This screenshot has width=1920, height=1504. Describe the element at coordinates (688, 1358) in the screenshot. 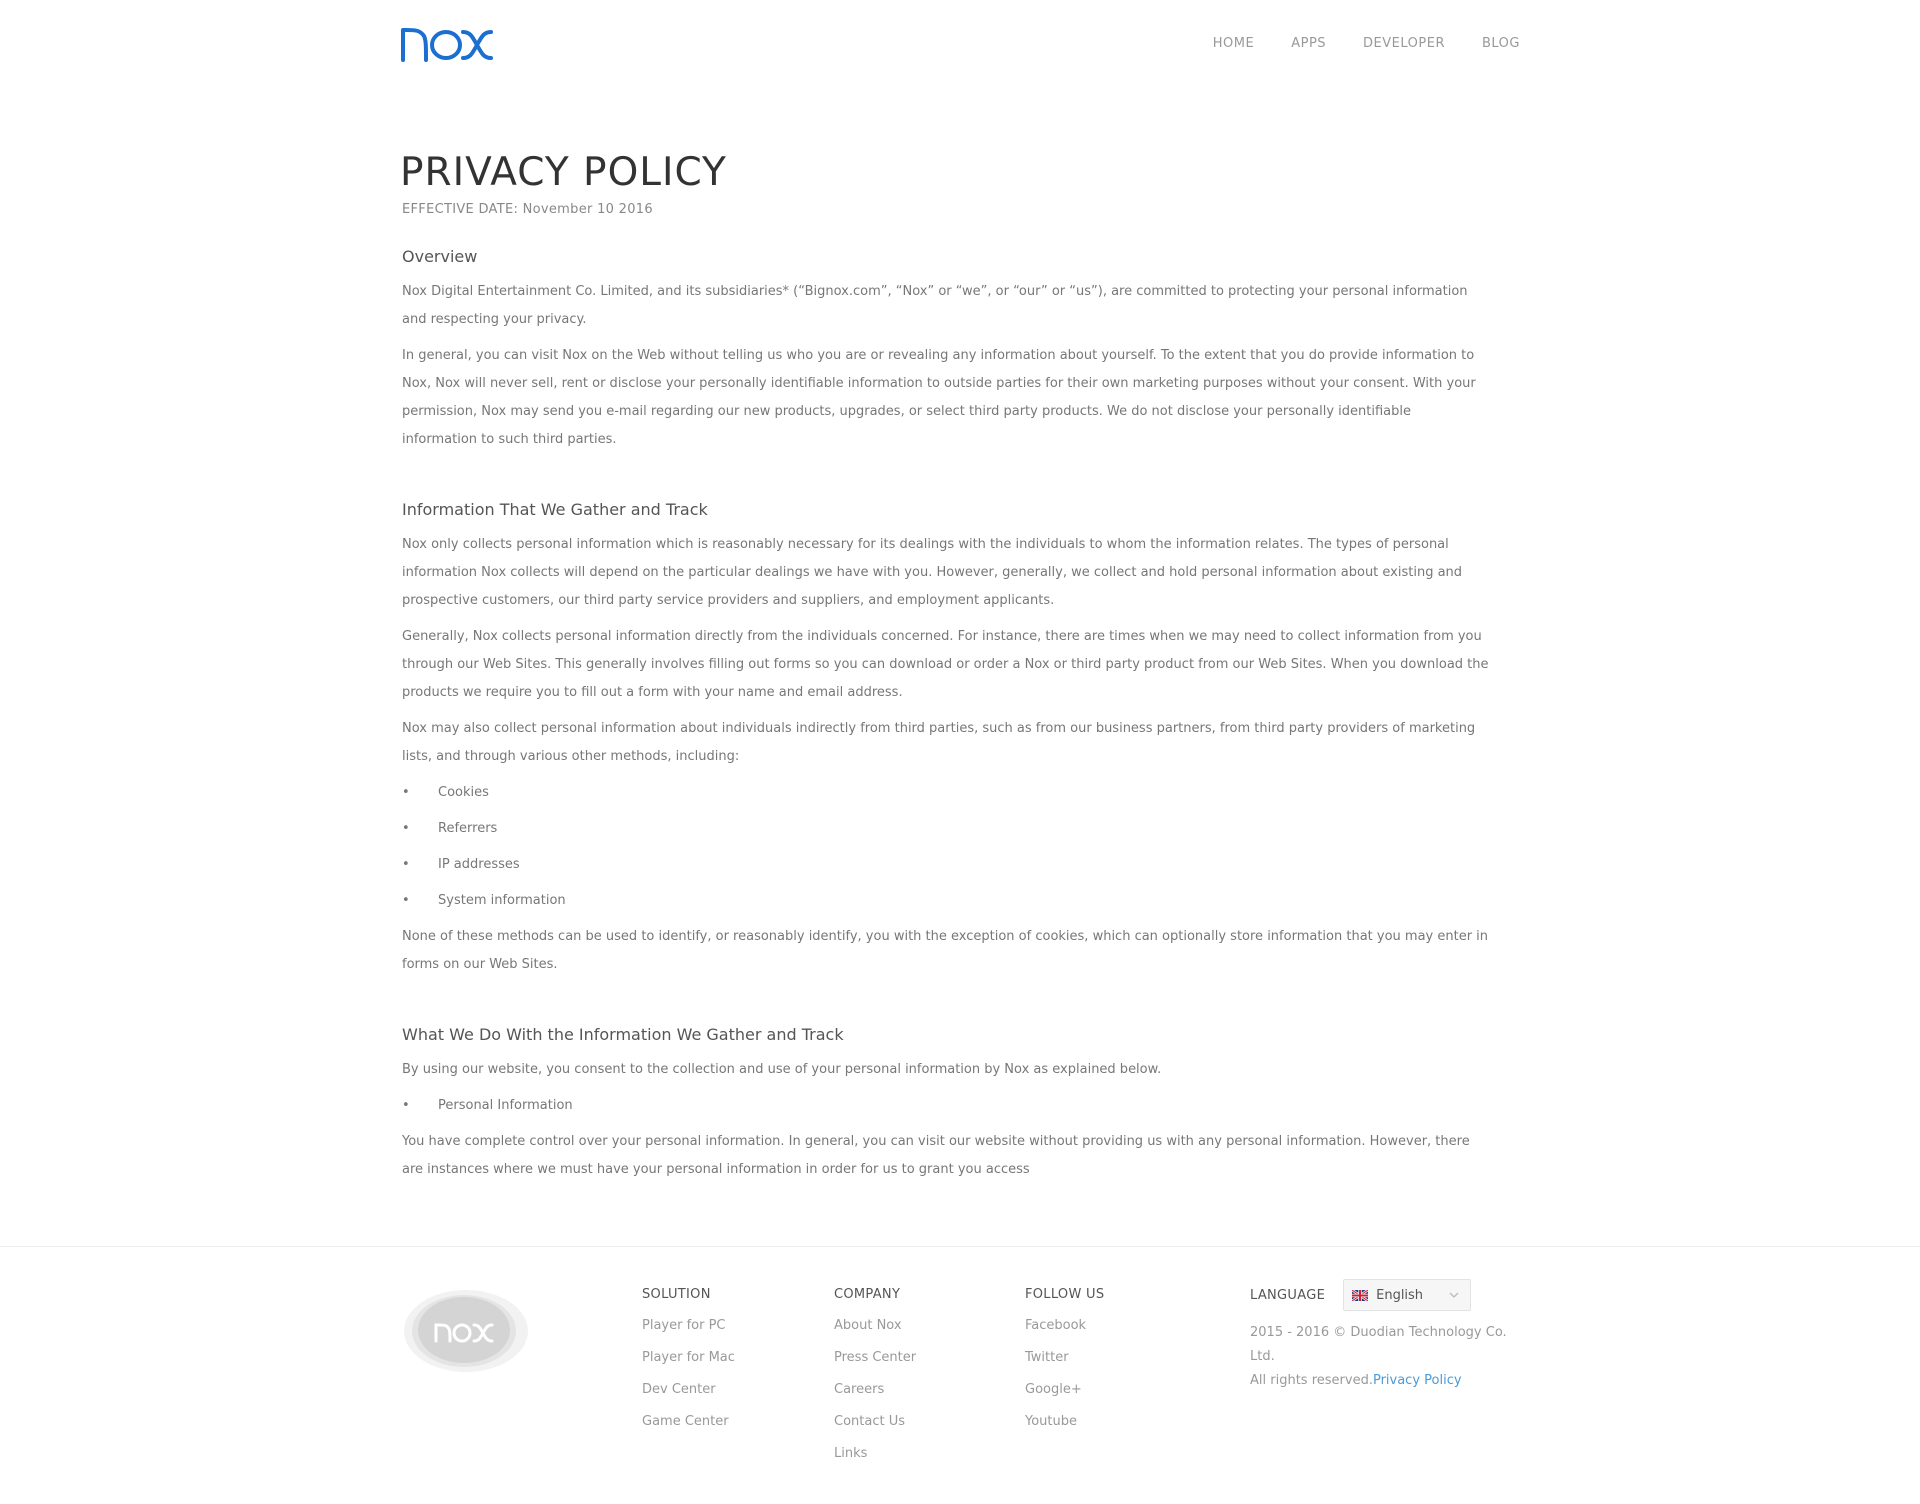

I see `footer-link-player-mac: Player for Mac` at that location.